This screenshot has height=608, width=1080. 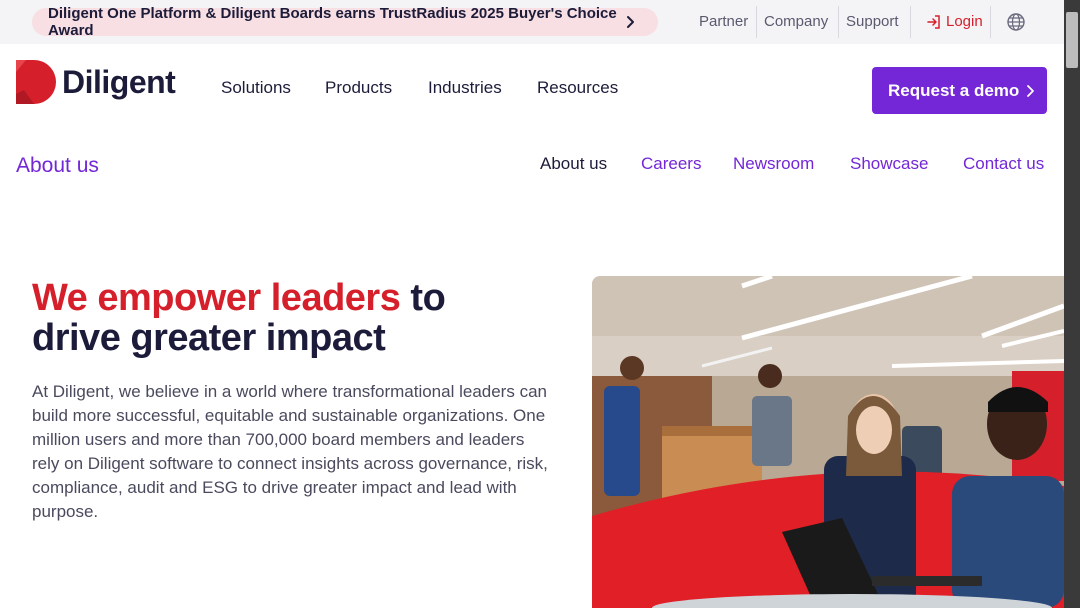 What do you see at coordinates (1016, 22) in the screenshot?
I see `globe-icon` at bounding box center [1016, 22].